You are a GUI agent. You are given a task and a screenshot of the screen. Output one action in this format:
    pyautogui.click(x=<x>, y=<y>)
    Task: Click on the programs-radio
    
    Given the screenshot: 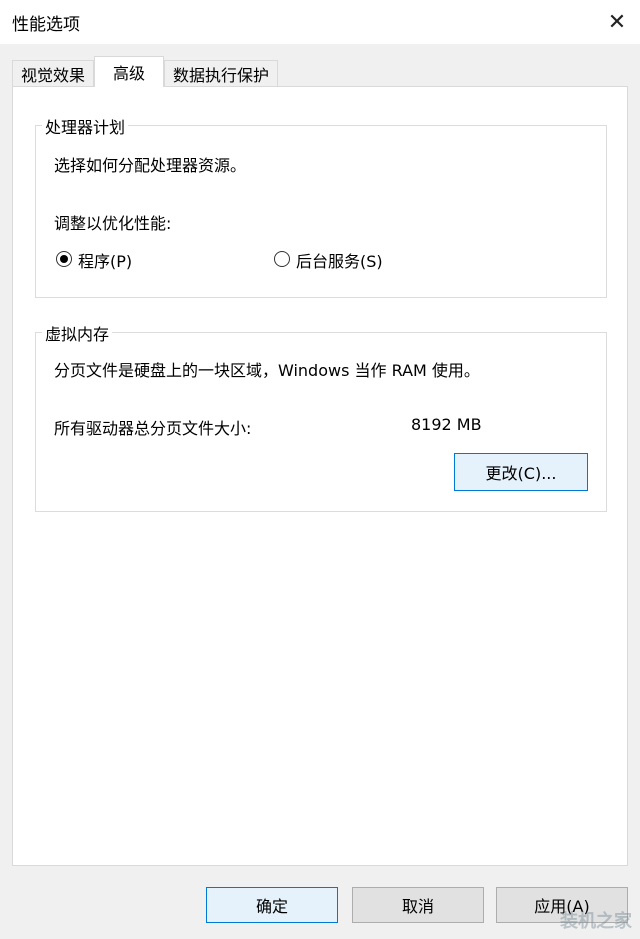 What is the action you would take?
    pyautogui.click(x=64, y=259)
    